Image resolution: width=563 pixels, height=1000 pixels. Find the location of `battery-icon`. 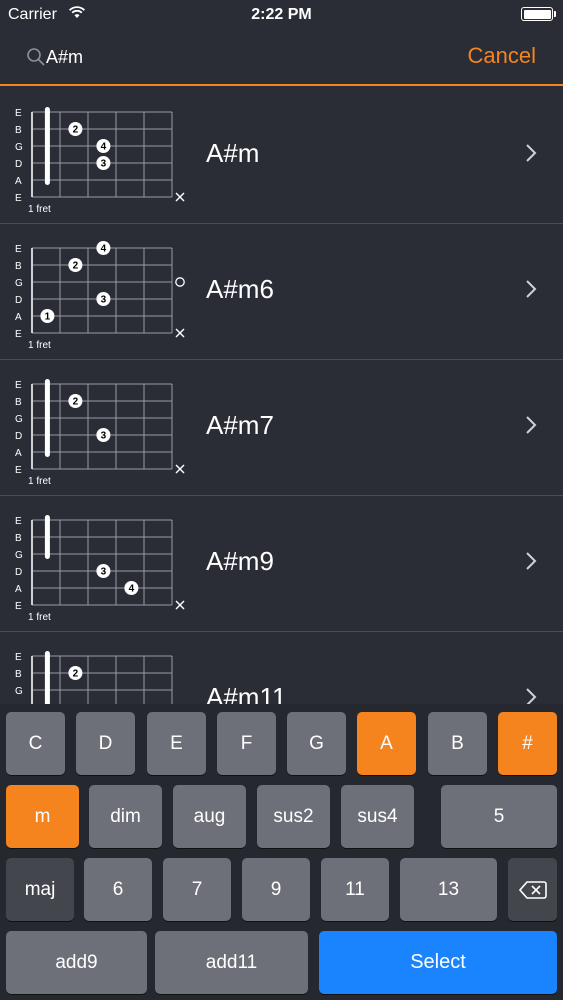

battery-icon is located at coordinates (538, 14).